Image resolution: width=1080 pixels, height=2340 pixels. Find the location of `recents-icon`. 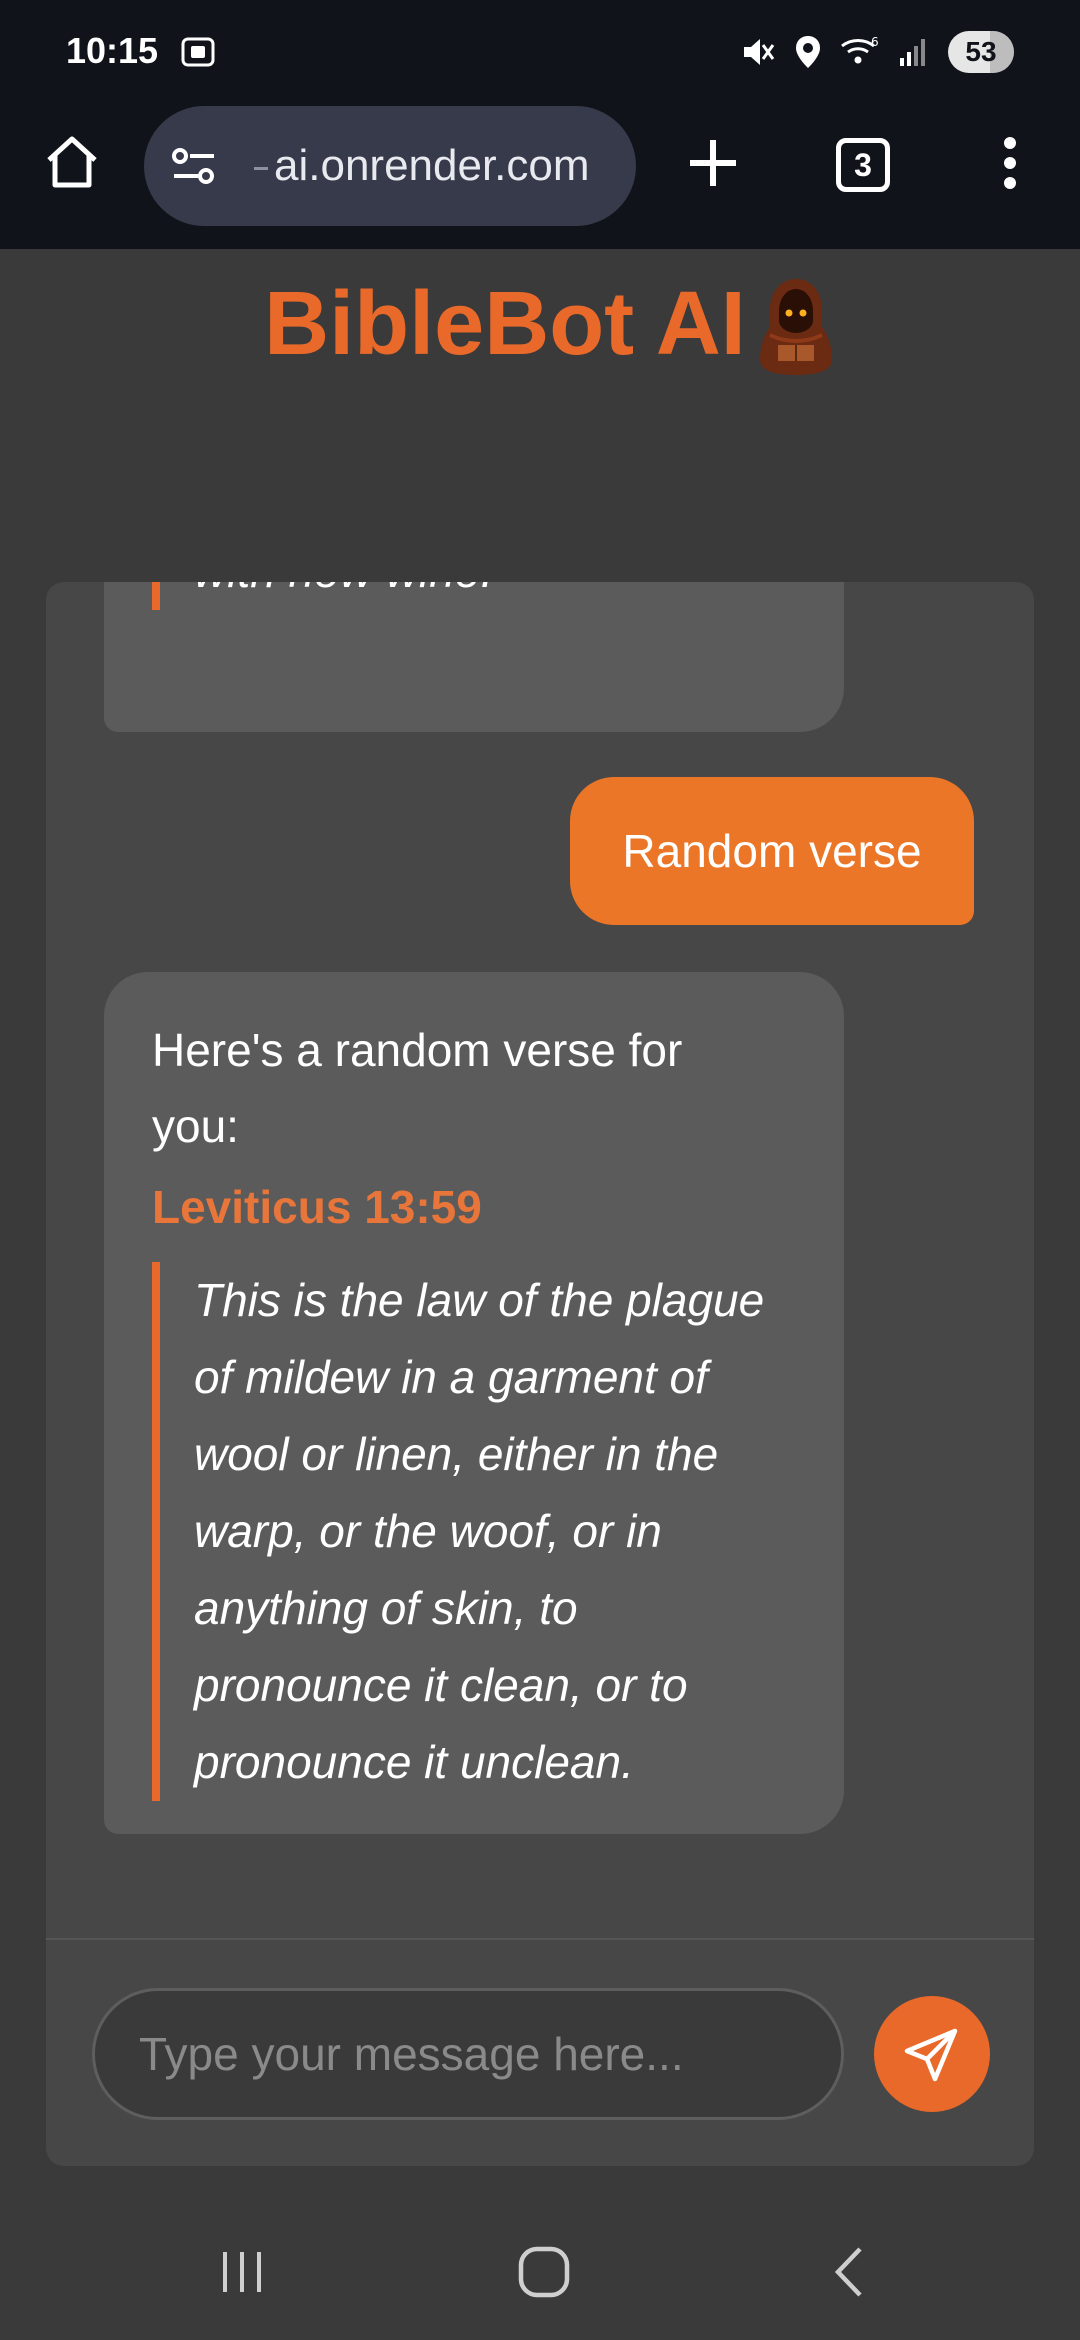

recents-icon is located at coordinates (242, 2272).